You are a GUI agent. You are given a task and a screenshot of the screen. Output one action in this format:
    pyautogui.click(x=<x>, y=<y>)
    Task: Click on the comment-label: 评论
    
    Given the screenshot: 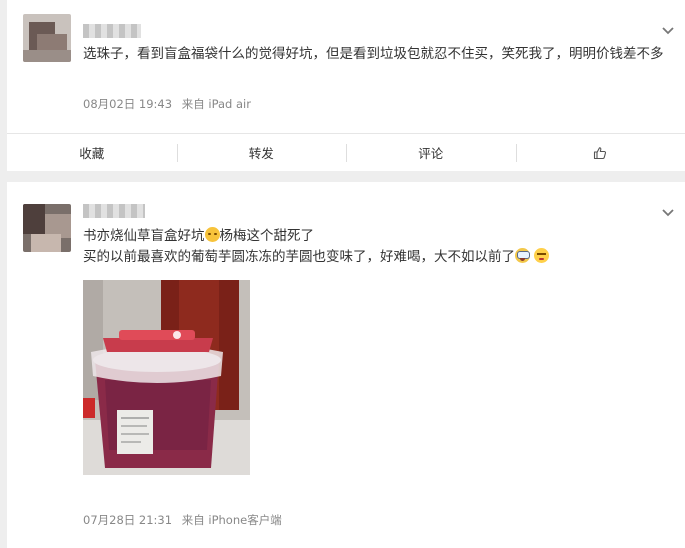 What is the action you would take?
    pyautogui.click(x=431, y=153)
    